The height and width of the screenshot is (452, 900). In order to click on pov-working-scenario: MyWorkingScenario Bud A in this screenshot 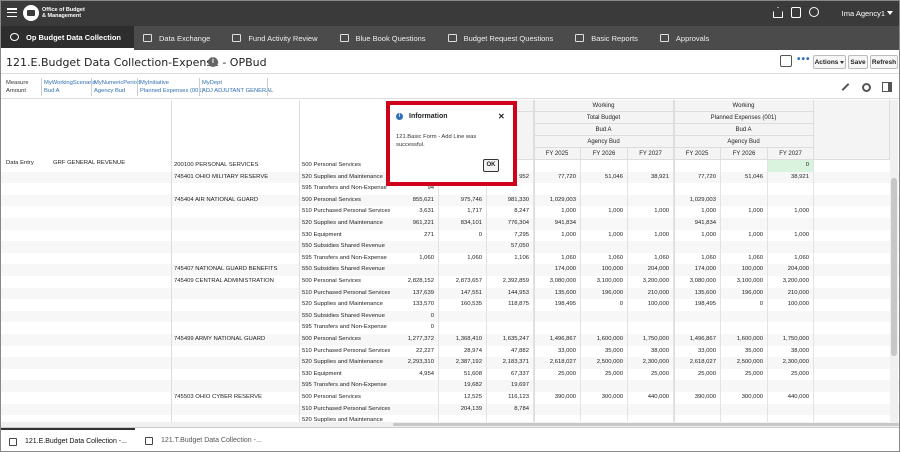, I will do `click(70, 87)`.